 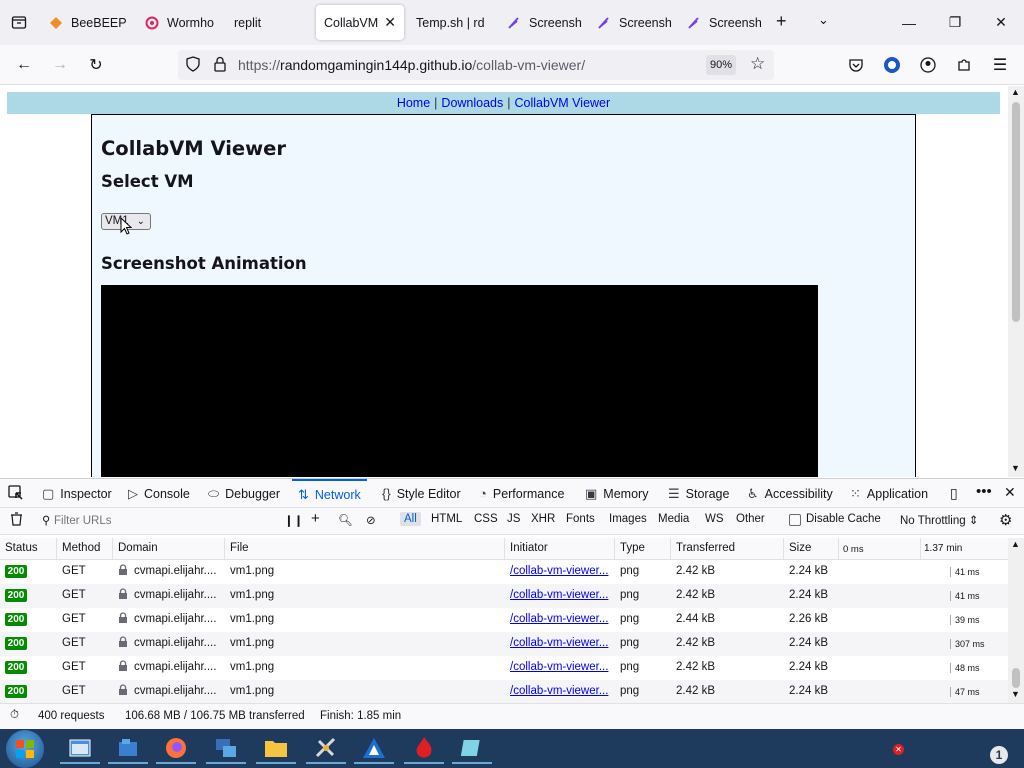 What do you see at coordinates (446, 519) in the screenshot?
I see `filter-html: HTML` at bounding box center [446, 519].